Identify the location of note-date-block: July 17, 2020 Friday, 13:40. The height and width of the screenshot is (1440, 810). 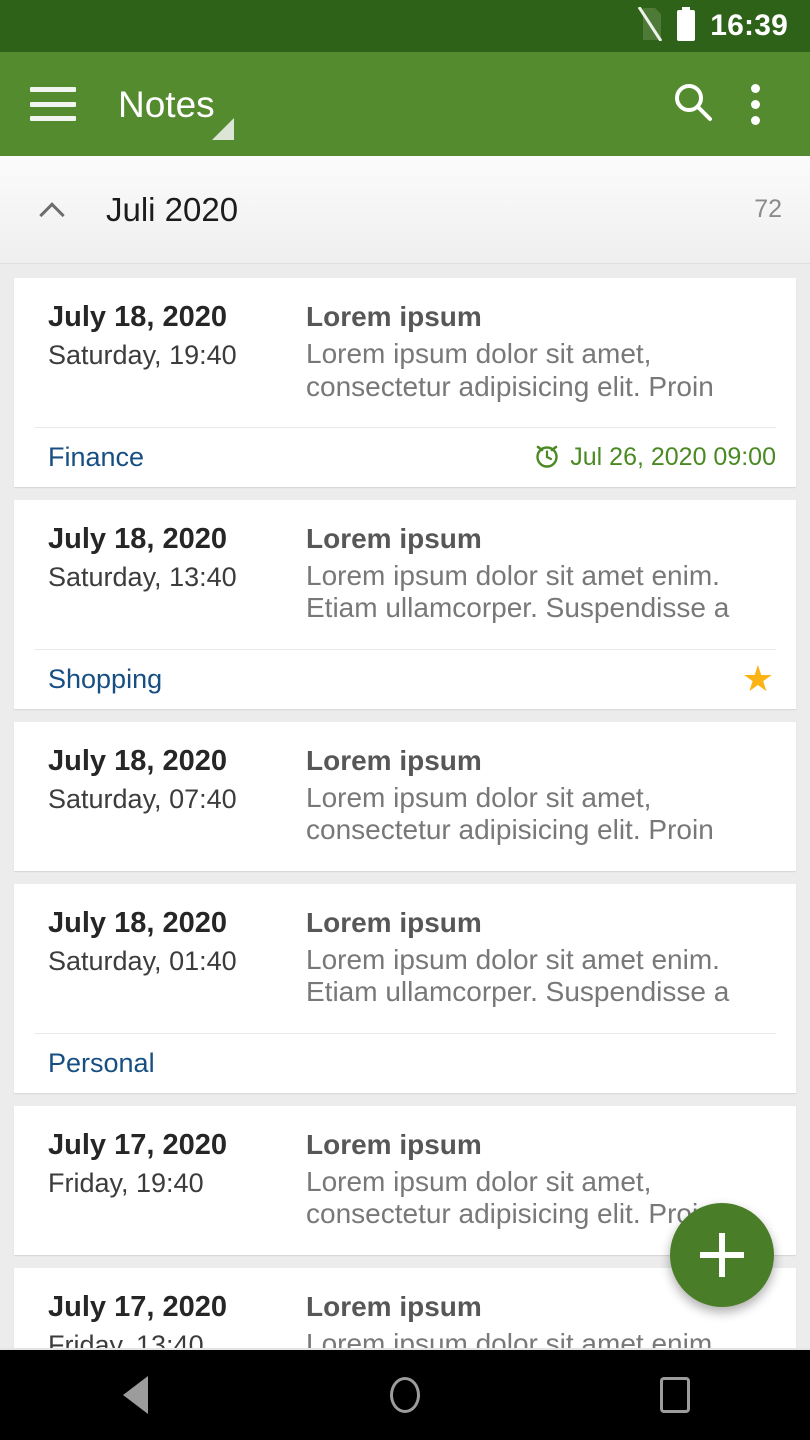
(170, 1319).